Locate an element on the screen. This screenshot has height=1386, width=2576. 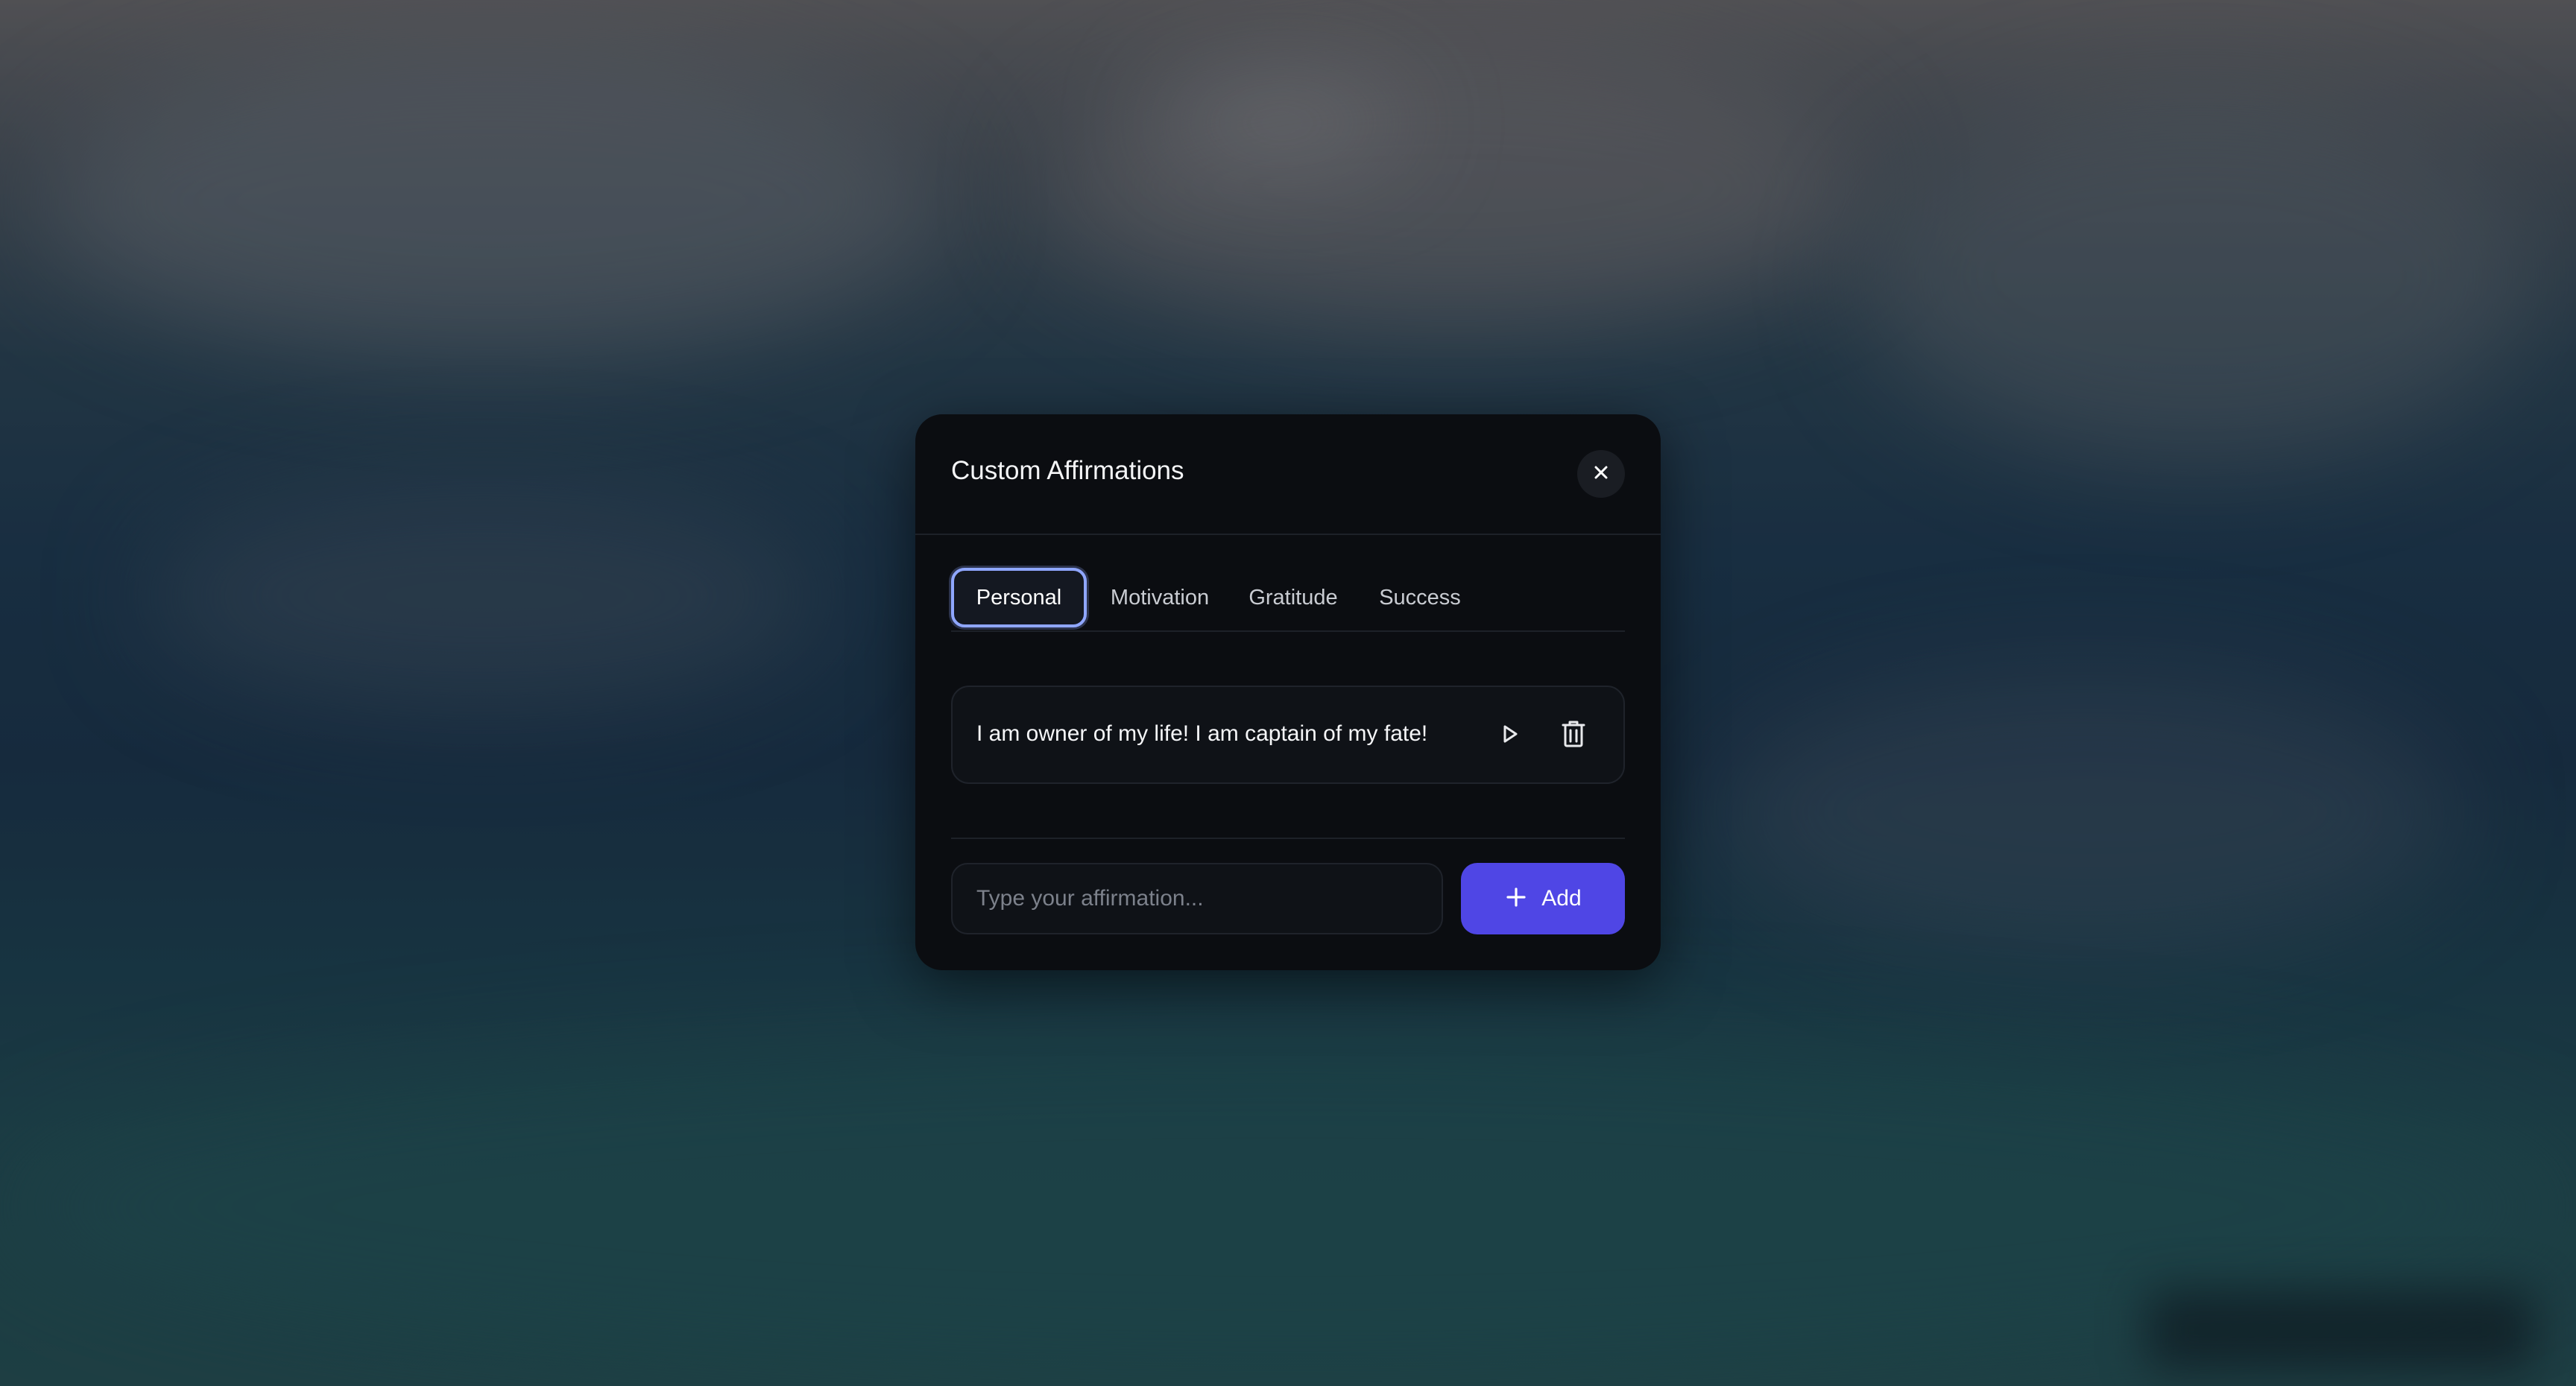
trash-icon is located at coordinates (1573, 736).